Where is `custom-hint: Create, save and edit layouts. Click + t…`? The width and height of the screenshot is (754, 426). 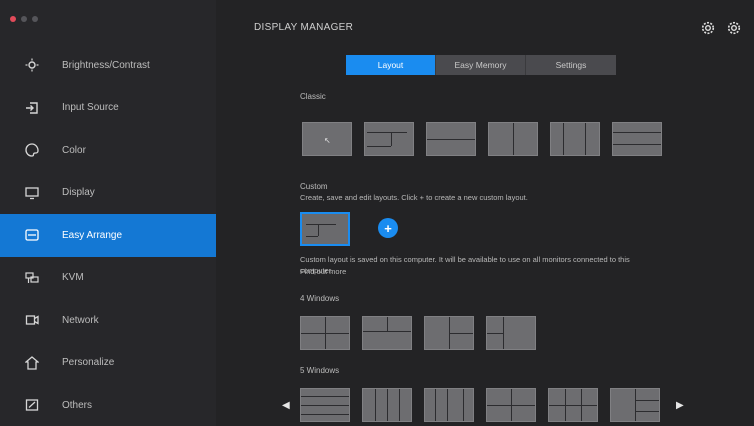 custom-hint: Create, save and edit layouts. Click + t… is located at coordinates (414, 197).